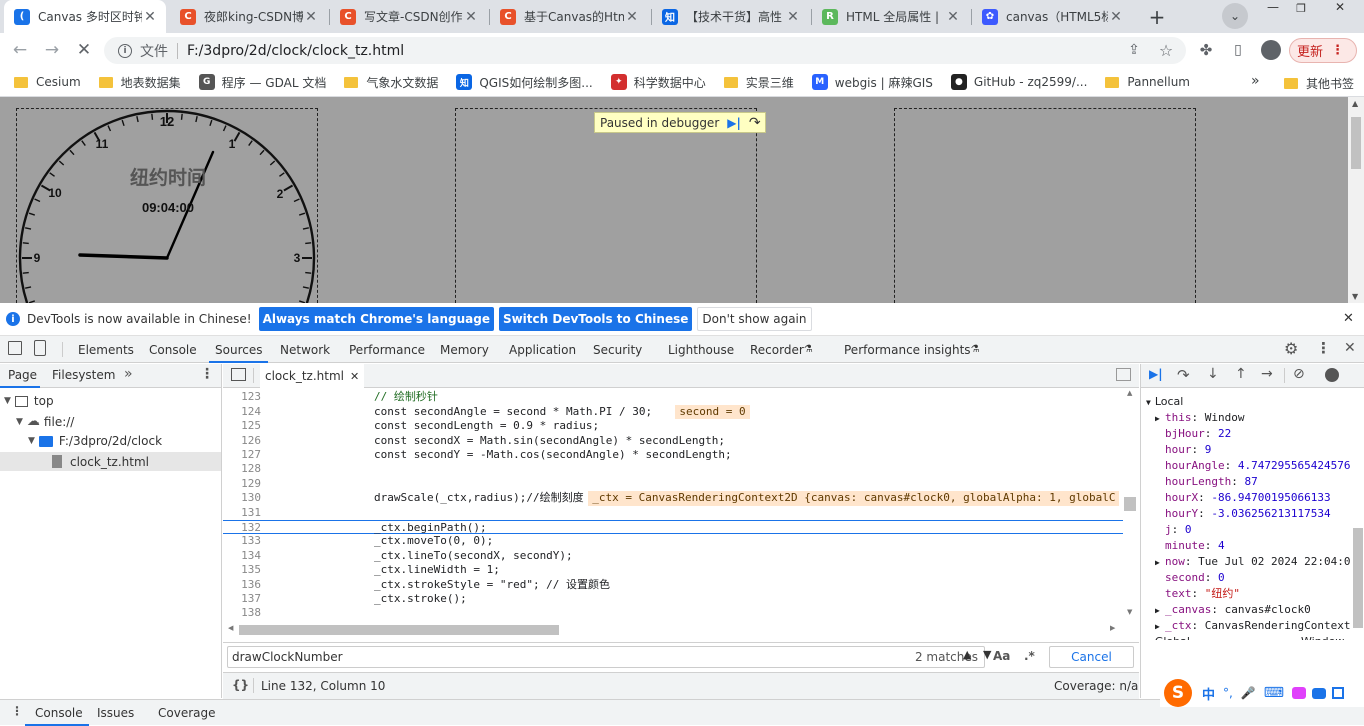  Describe the element at coordinates (1274, 693) in the screenshot. I see `keyboard-icon: ⌨` at that location.